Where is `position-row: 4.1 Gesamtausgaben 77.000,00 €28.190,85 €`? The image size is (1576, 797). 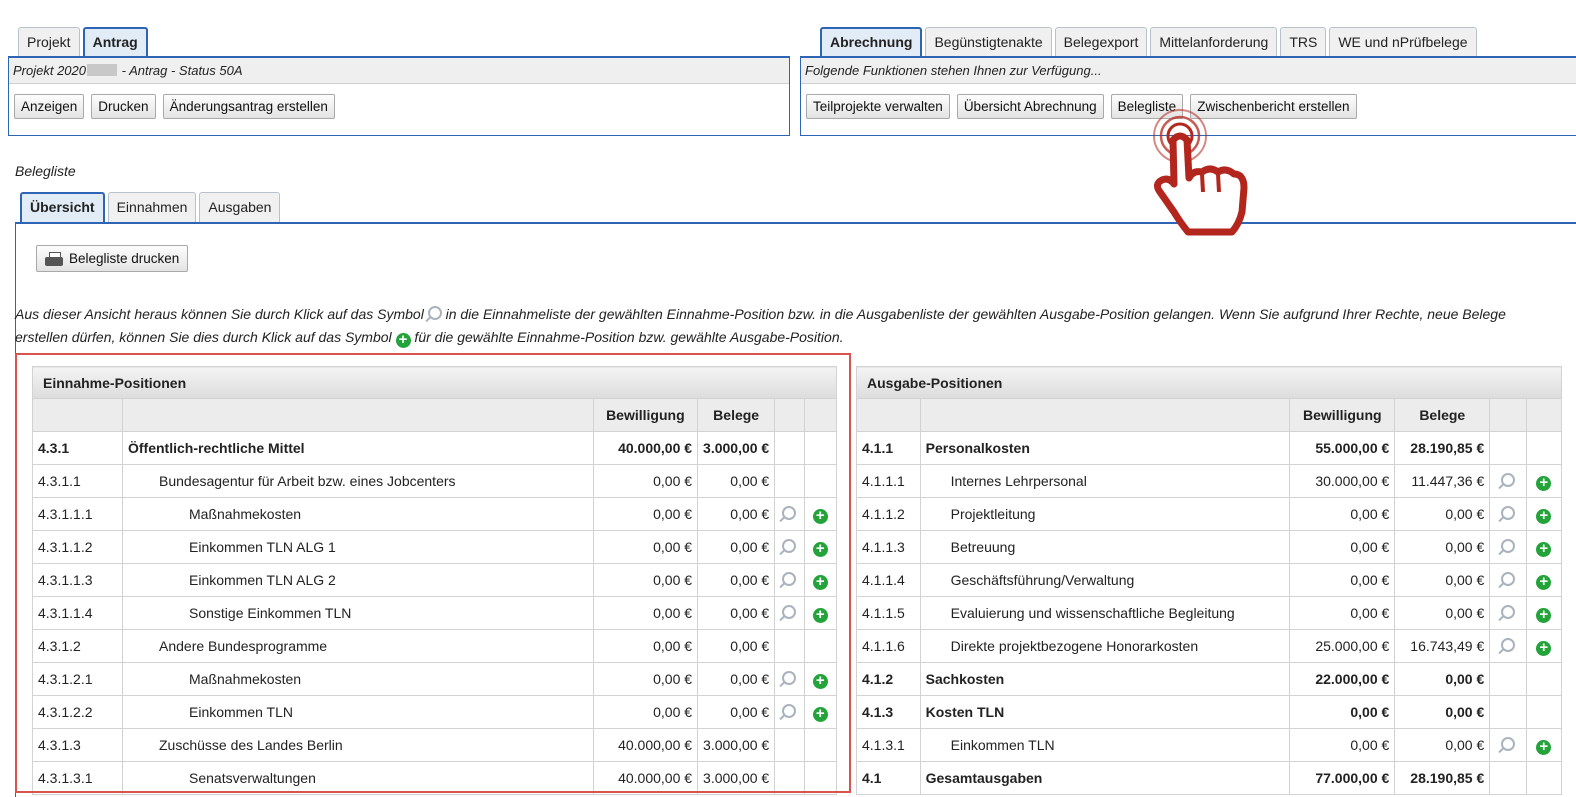
position-row: 4.1 Gesamtausgaben 77.000,00 €28.190,85 € is located at coordinates (1209, 778).